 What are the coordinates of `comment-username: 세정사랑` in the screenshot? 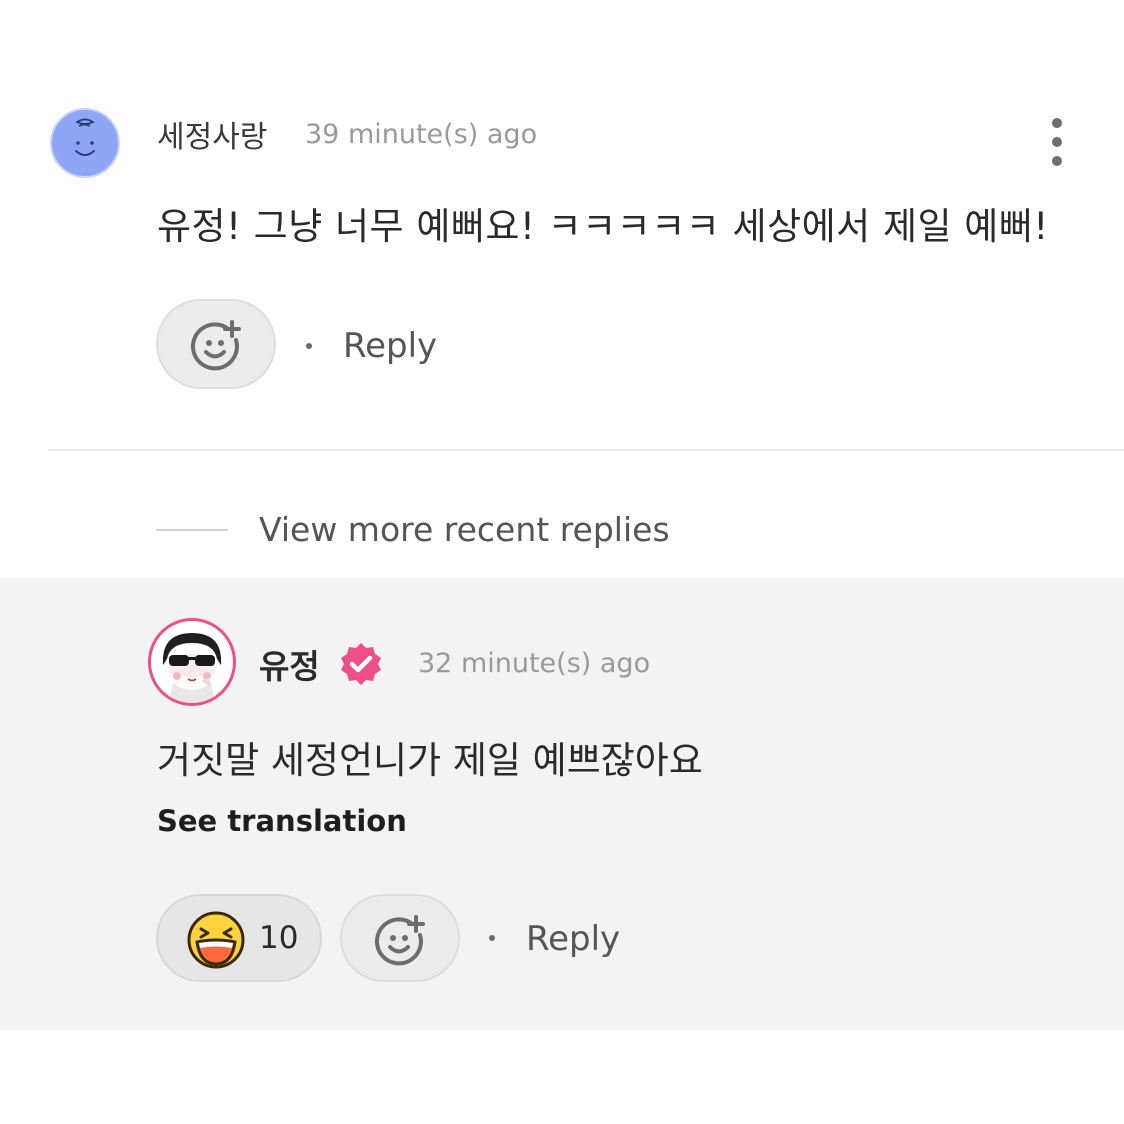 It's located at (212, 134).